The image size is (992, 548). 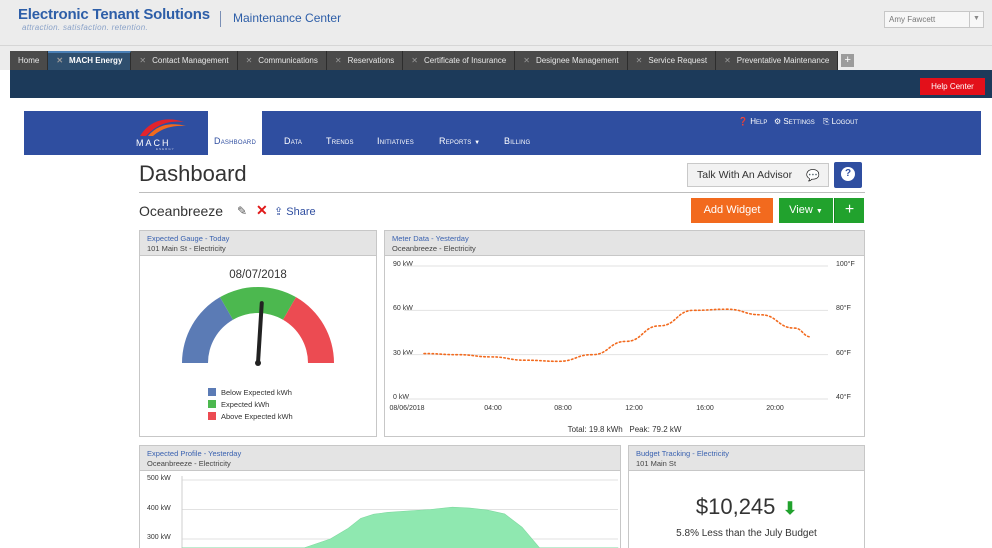 I want to click on help-button: ?, so click(x=848, y=175).